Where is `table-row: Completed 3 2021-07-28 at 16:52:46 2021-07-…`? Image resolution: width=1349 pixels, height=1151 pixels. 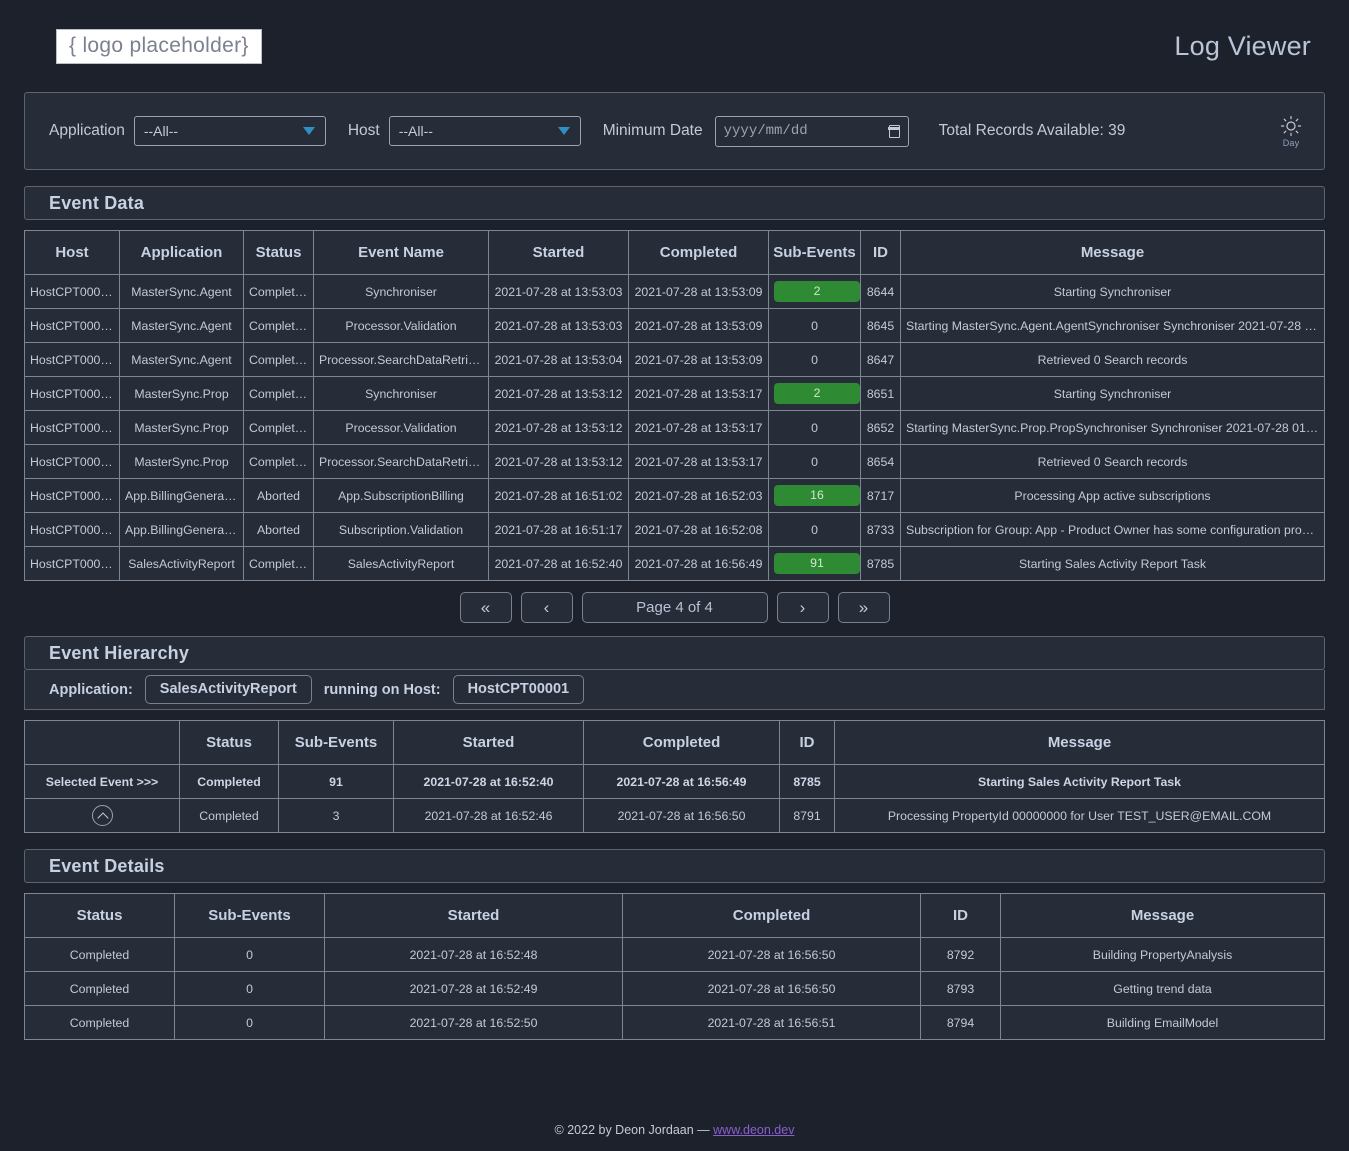
table-row: Completed 3 2021-07-28 at 16:52:46 2021-07-… is located at coordinates (674, 815).